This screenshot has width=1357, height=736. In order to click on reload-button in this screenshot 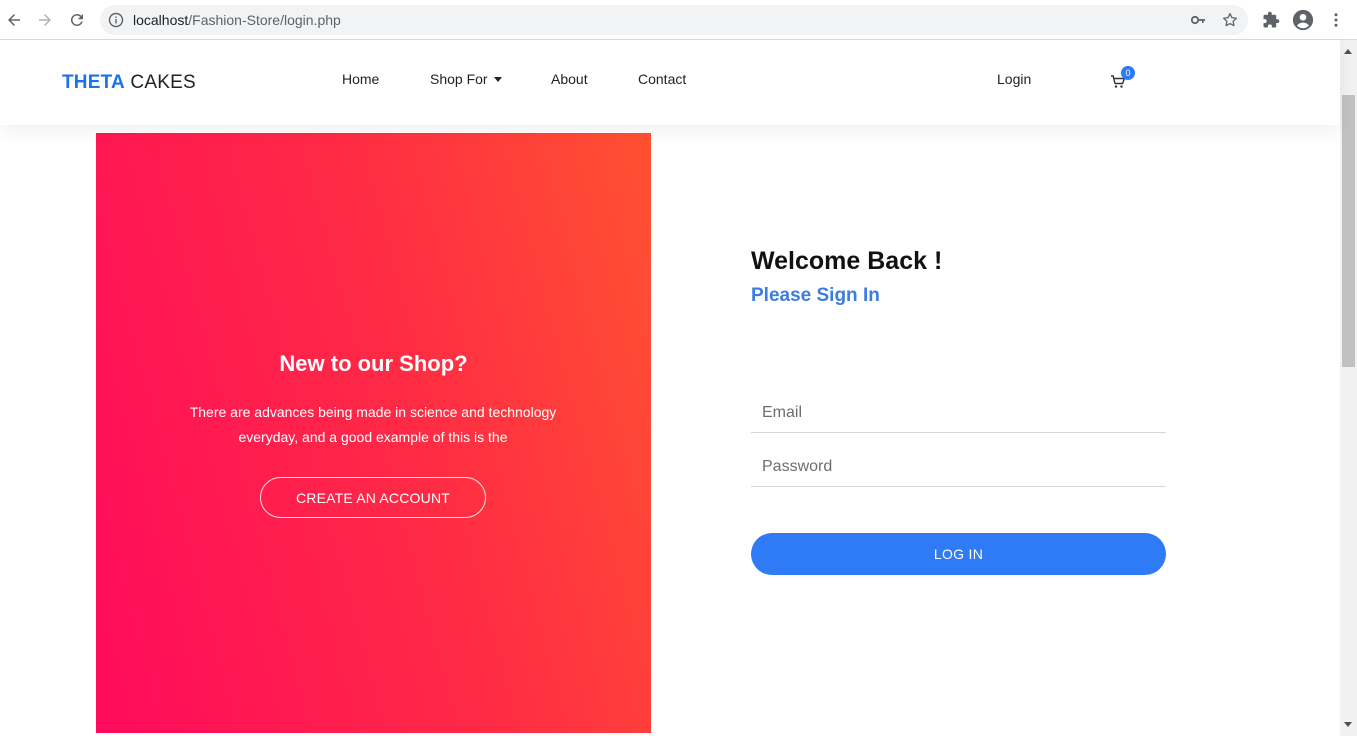, I will do `click(77, 20)`.